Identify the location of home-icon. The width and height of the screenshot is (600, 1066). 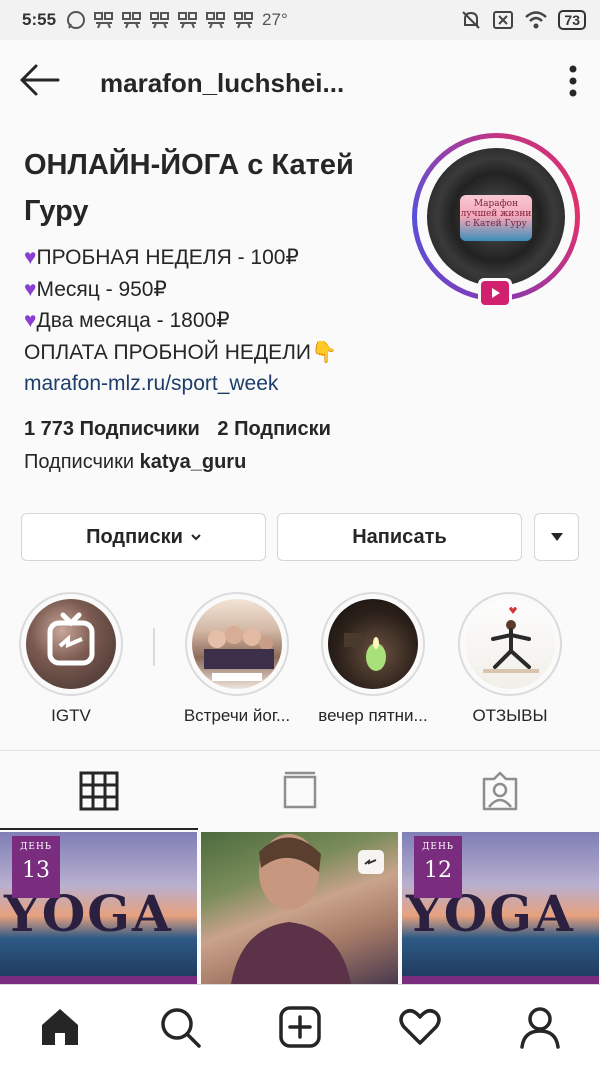
(60, 1027).